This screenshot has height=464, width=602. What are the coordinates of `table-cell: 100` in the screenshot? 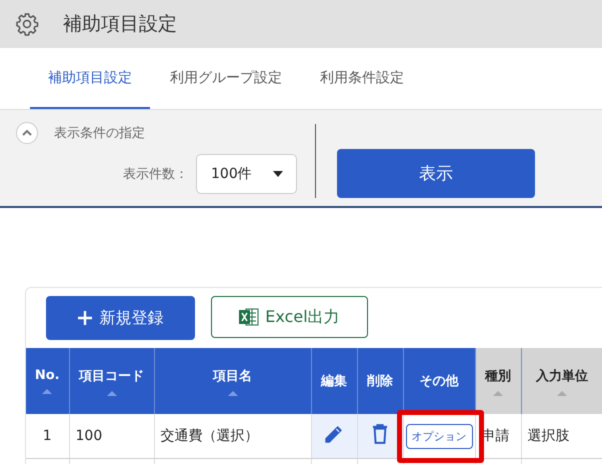 It's located at (111, 436).